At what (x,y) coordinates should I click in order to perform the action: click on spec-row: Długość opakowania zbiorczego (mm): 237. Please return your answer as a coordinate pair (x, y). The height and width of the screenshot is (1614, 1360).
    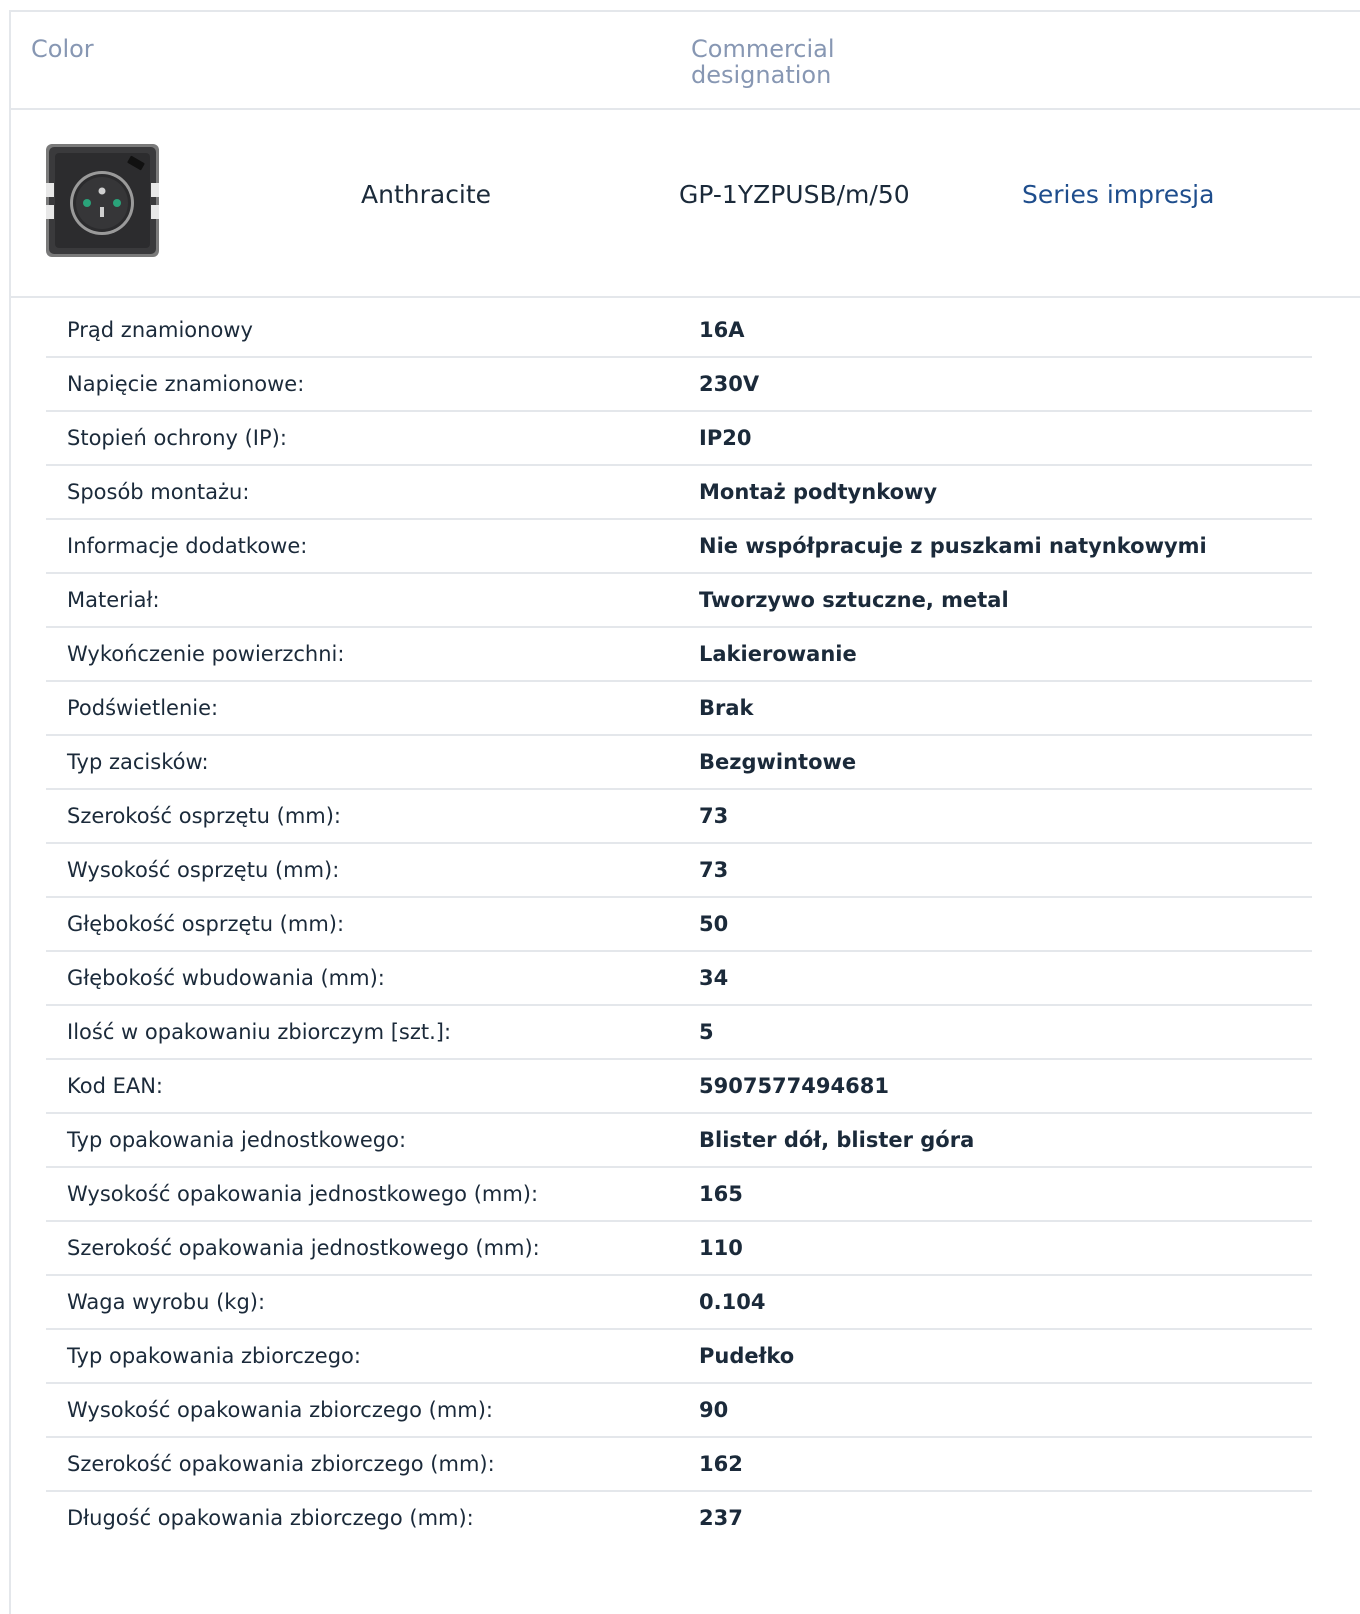
    Looking at the image, I should click on (679, 1519).